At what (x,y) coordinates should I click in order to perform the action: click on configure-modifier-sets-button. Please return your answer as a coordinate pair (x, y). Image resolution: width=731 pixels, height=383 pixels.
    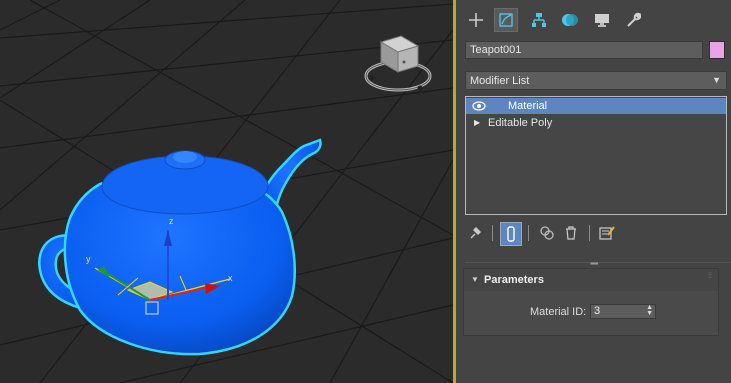
    Looking at the image, I should click on (607, 233).